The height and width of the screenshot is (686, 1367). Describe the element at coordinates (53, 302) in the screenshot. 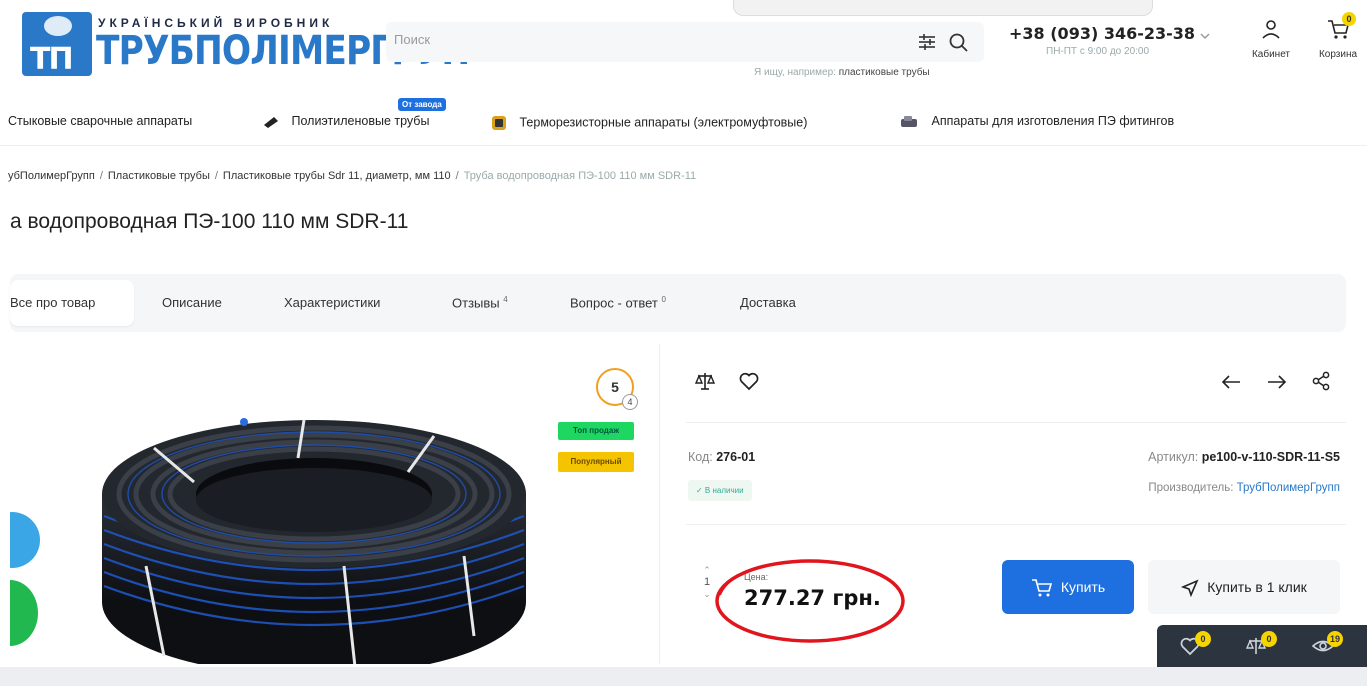

I see `tab-label: Все про товар` at that location.